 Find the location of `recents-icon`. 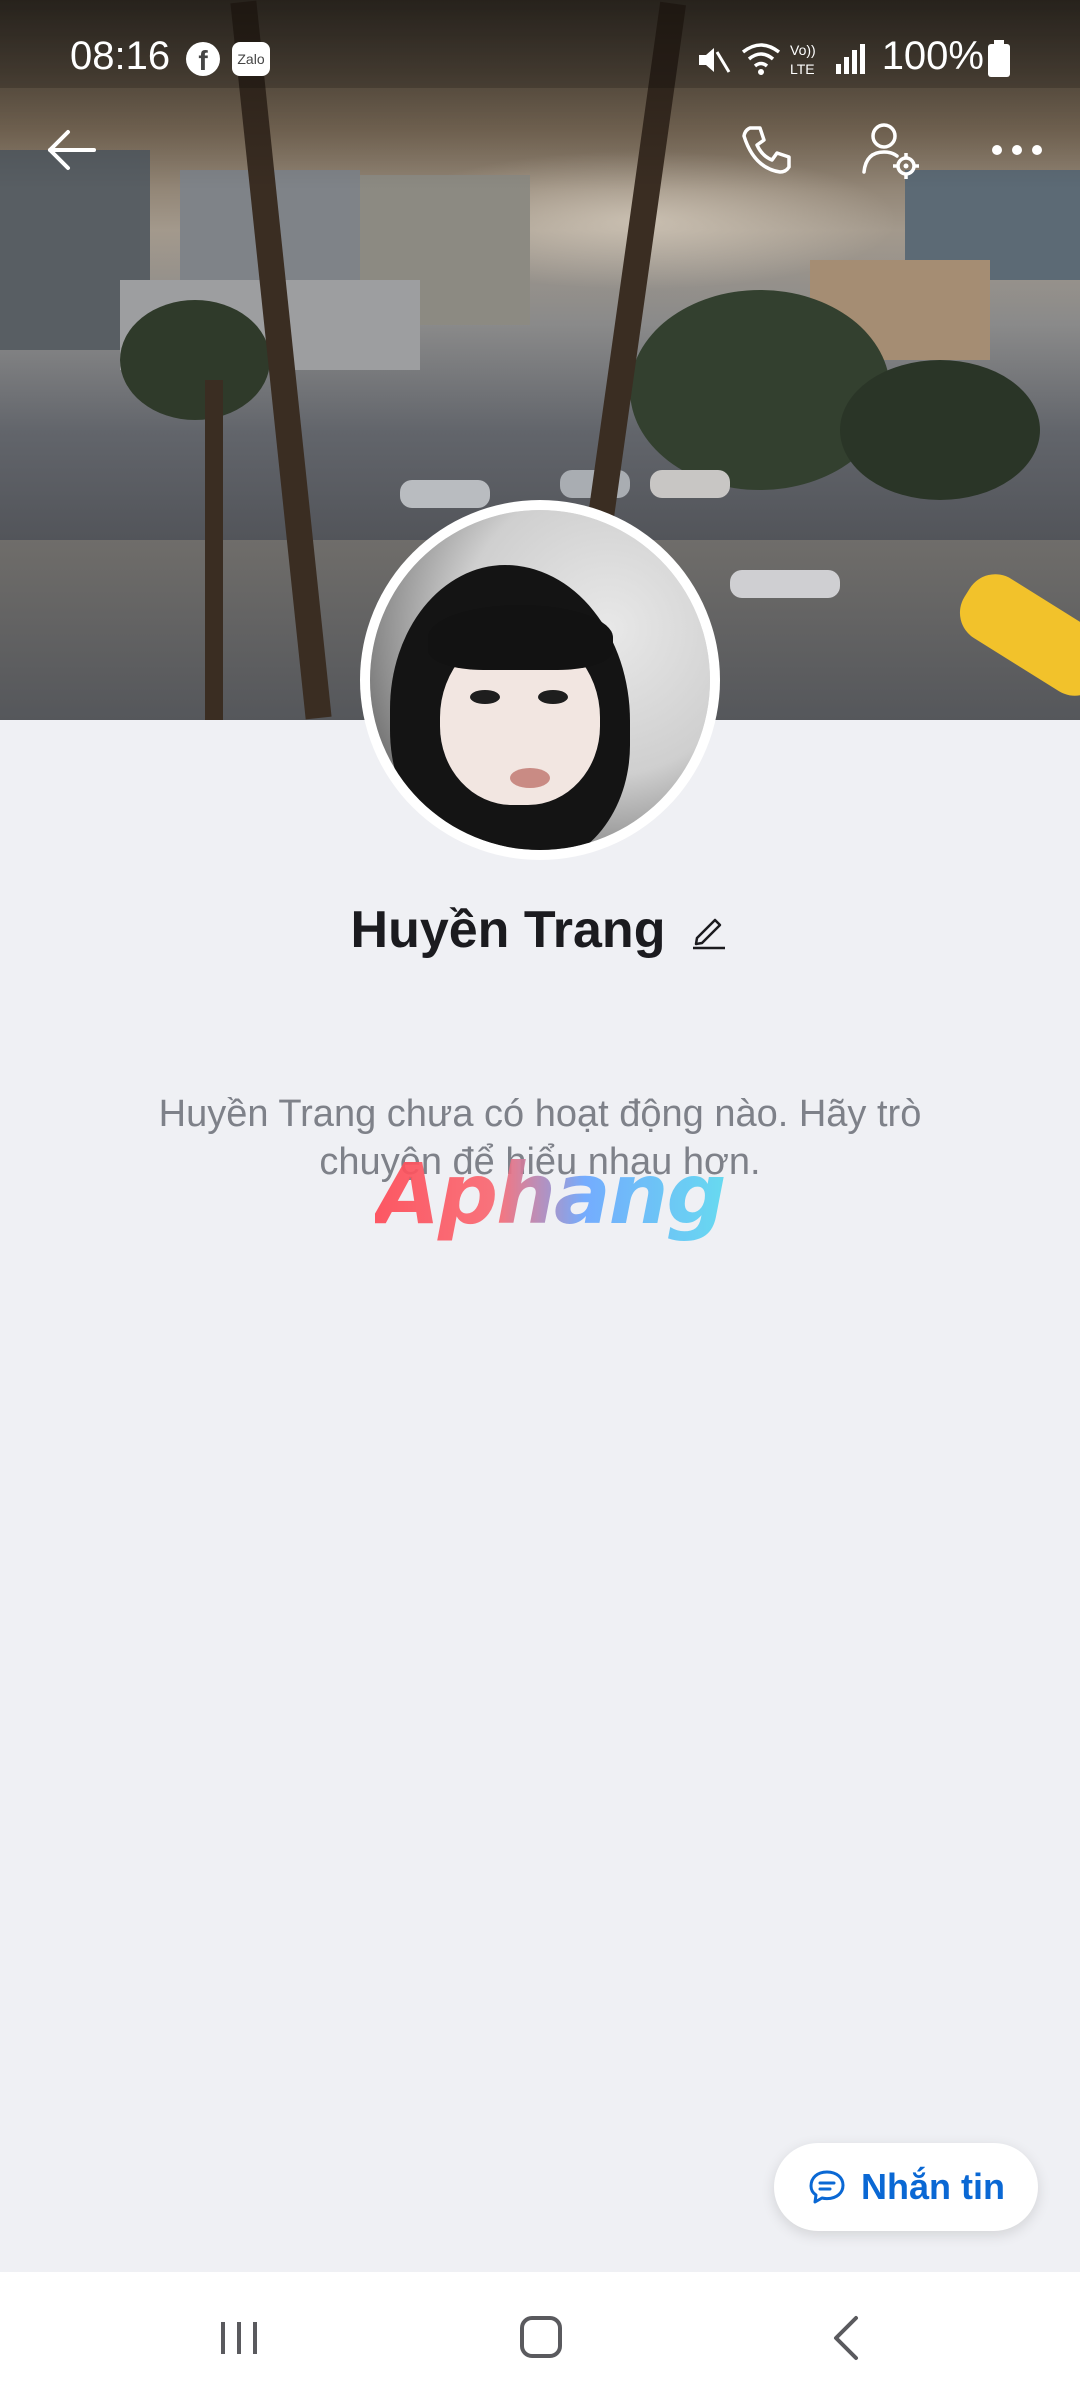

recents-icon is located at coordinates (239, 2338).